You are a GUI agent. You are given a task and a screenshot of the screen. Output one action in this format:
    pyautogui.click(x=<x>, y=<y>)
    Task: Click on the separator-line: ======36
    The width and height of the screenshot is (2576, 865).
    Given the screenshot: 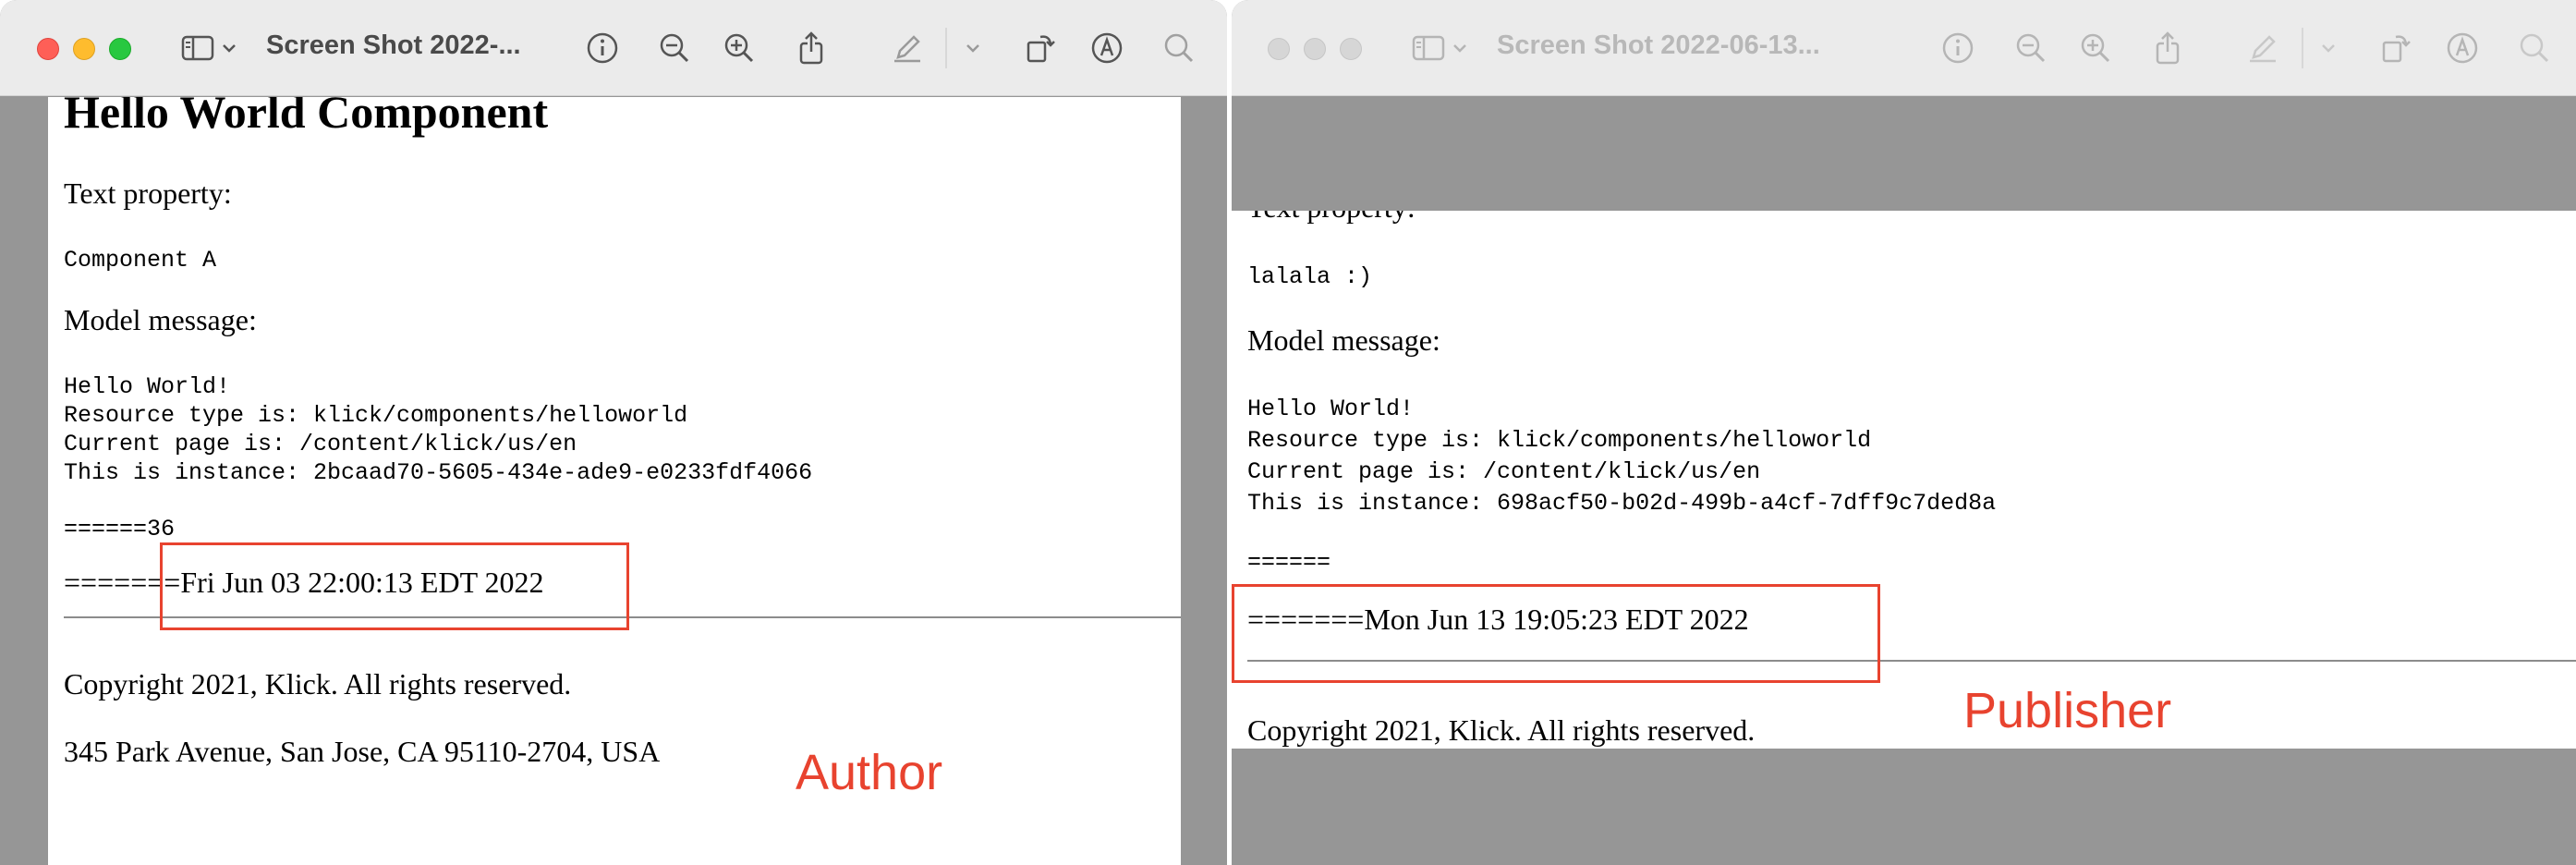 What is the action you would take?
    pyautogui.click(x=120, y=529)
    